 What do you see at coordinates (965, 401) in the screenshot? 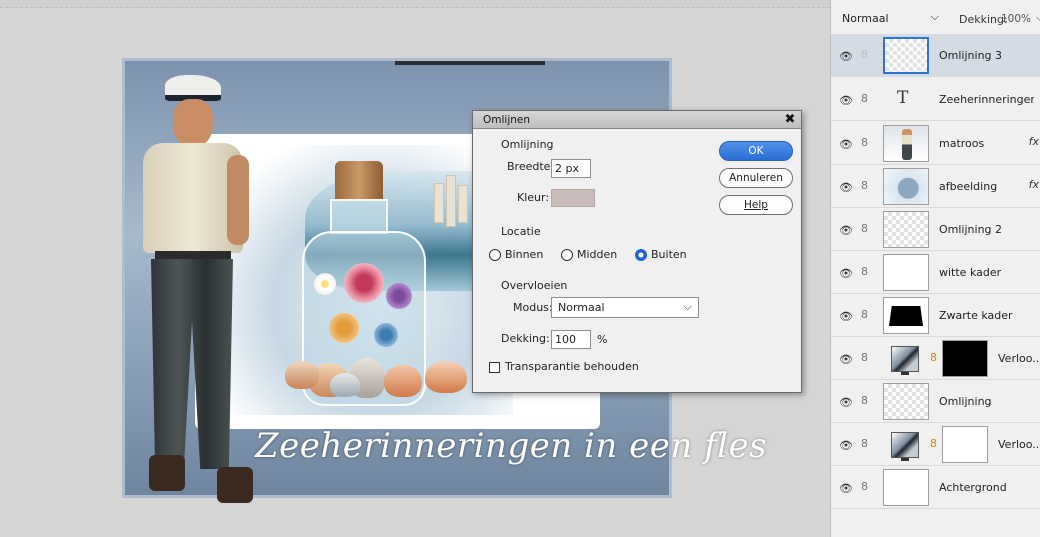
I see `layer-name: Omlijning` at bounding box center [965, 401].